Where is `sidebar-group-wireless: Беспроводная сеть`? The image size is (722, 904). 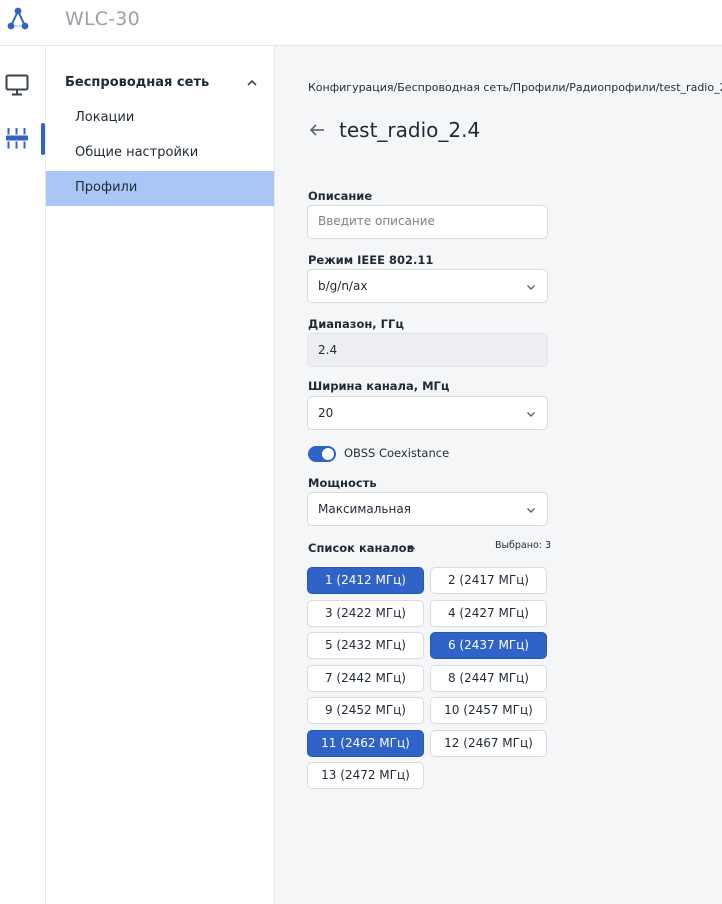
sidebar-group-wireless: Беспроводная сеть is located at coordinates (160, 83).